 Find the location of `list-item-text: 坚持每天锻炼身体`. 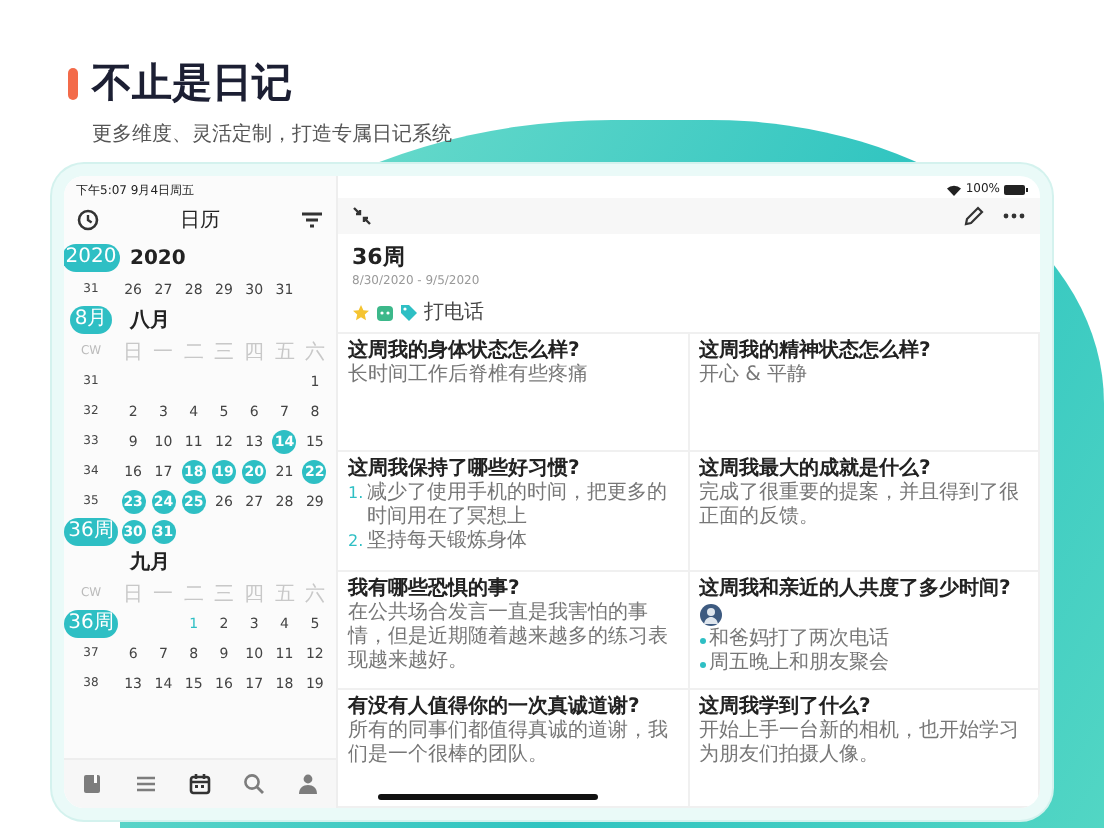

list-item-text: 坚持每天锻炼身体 is located at coordinates (447, 542).